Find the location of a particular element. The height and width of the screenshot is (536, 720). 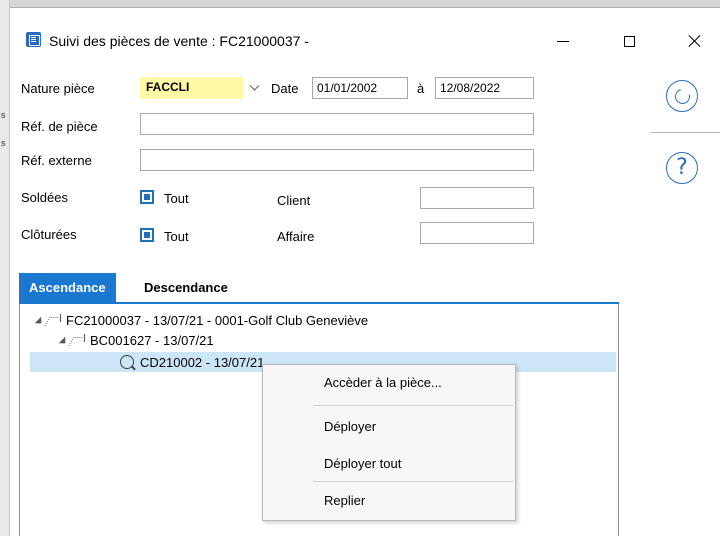

soldees-checkbox is located at coordinates (147, 197).